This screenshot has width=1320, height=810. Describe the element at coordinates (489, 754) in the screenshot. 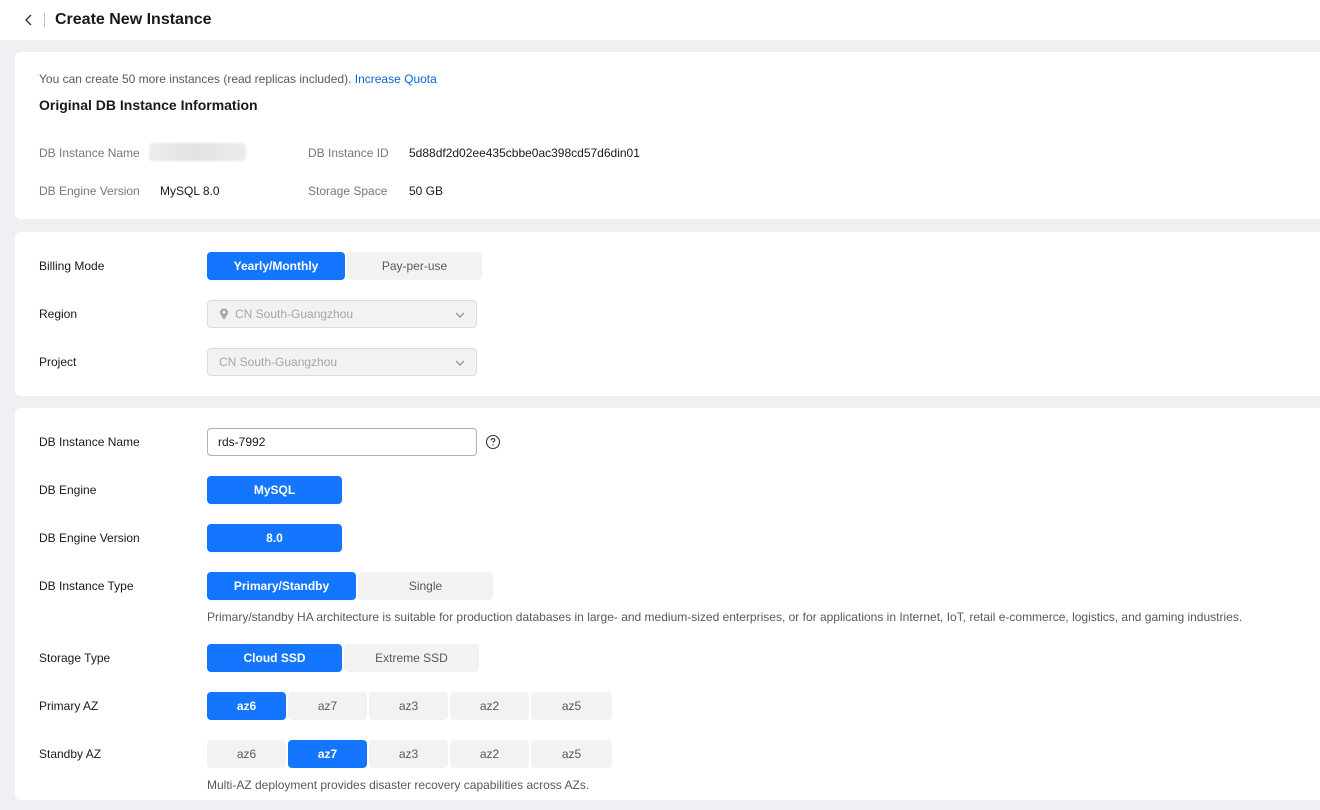

I see `standby-az-az2-button: az2` at that location.